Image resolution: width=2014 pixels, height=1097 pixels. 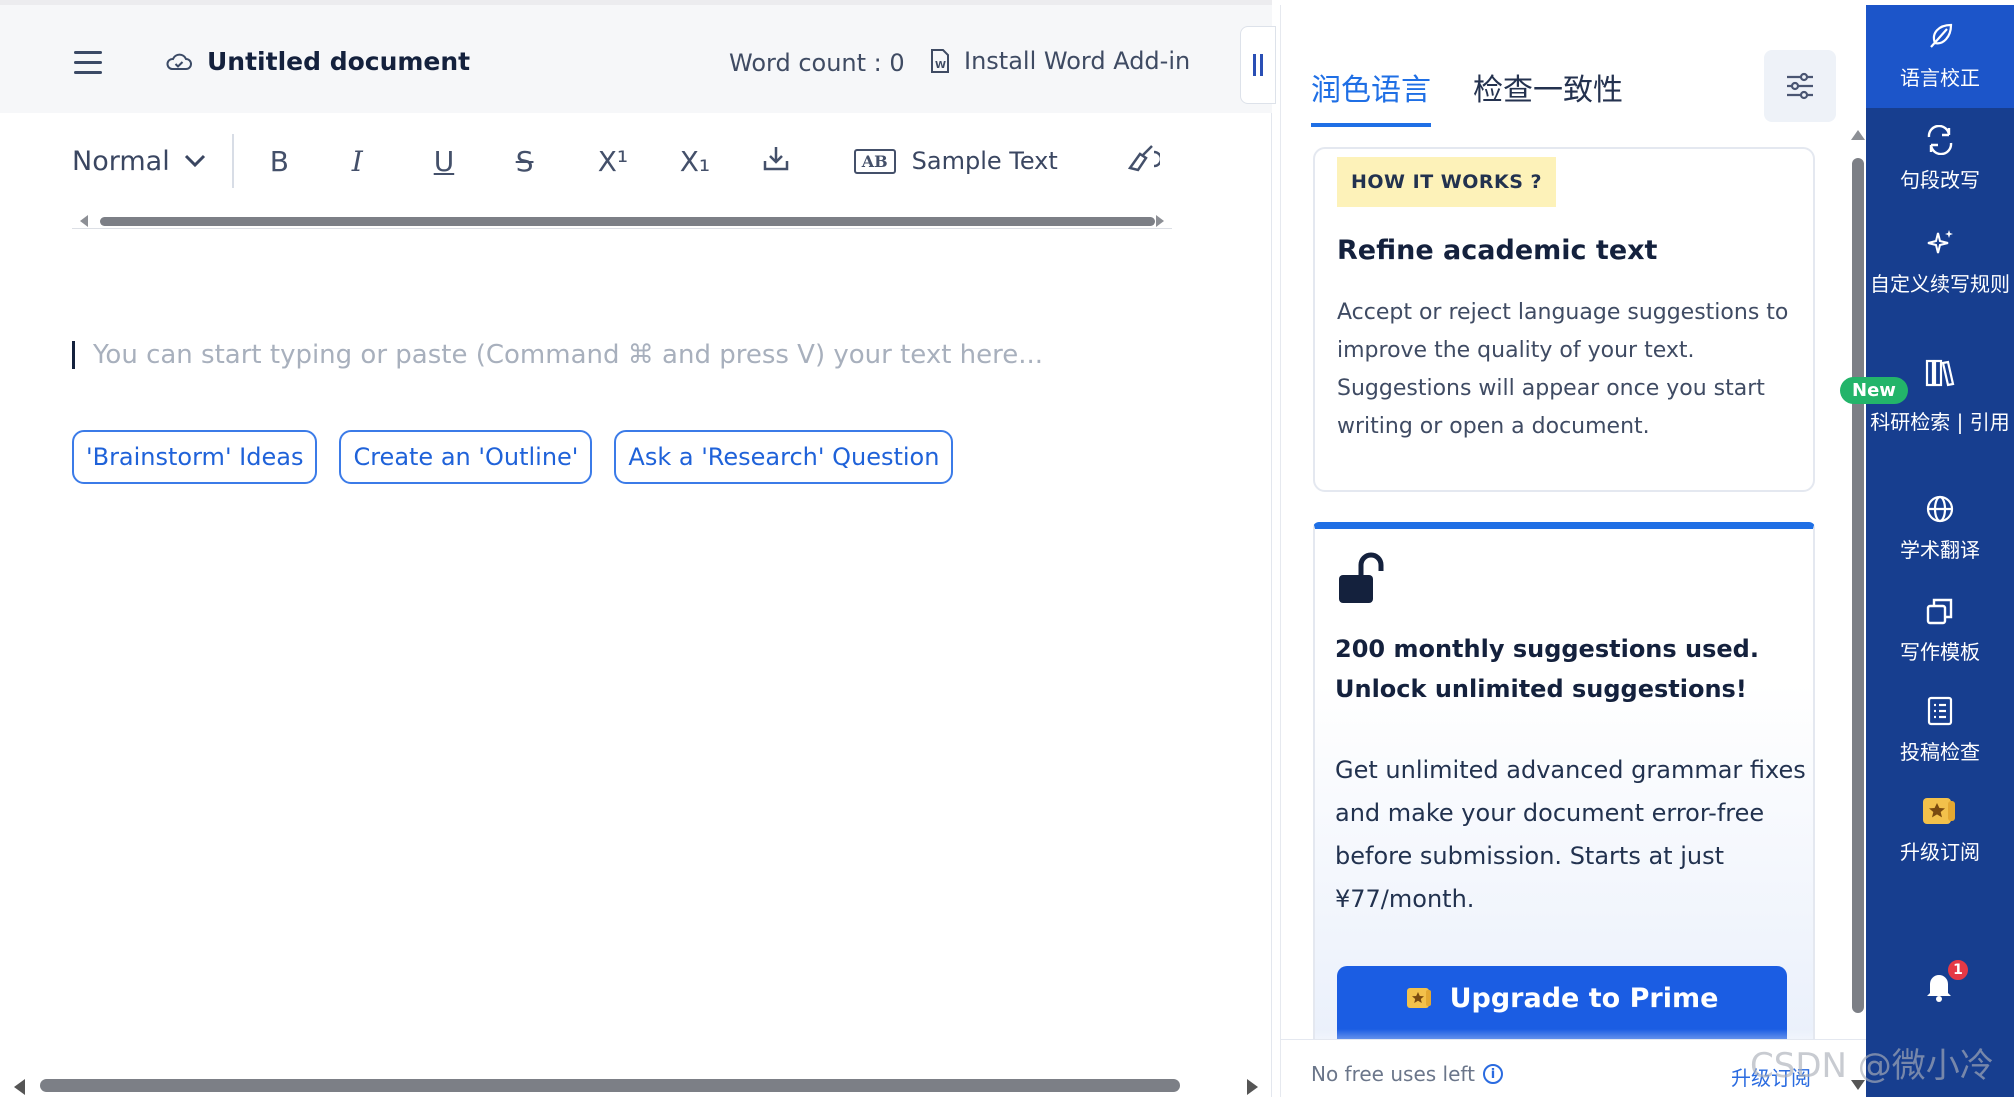 I want to click on nav-custom-rules: 自定义续写规则, so click(x=1940, y=263).